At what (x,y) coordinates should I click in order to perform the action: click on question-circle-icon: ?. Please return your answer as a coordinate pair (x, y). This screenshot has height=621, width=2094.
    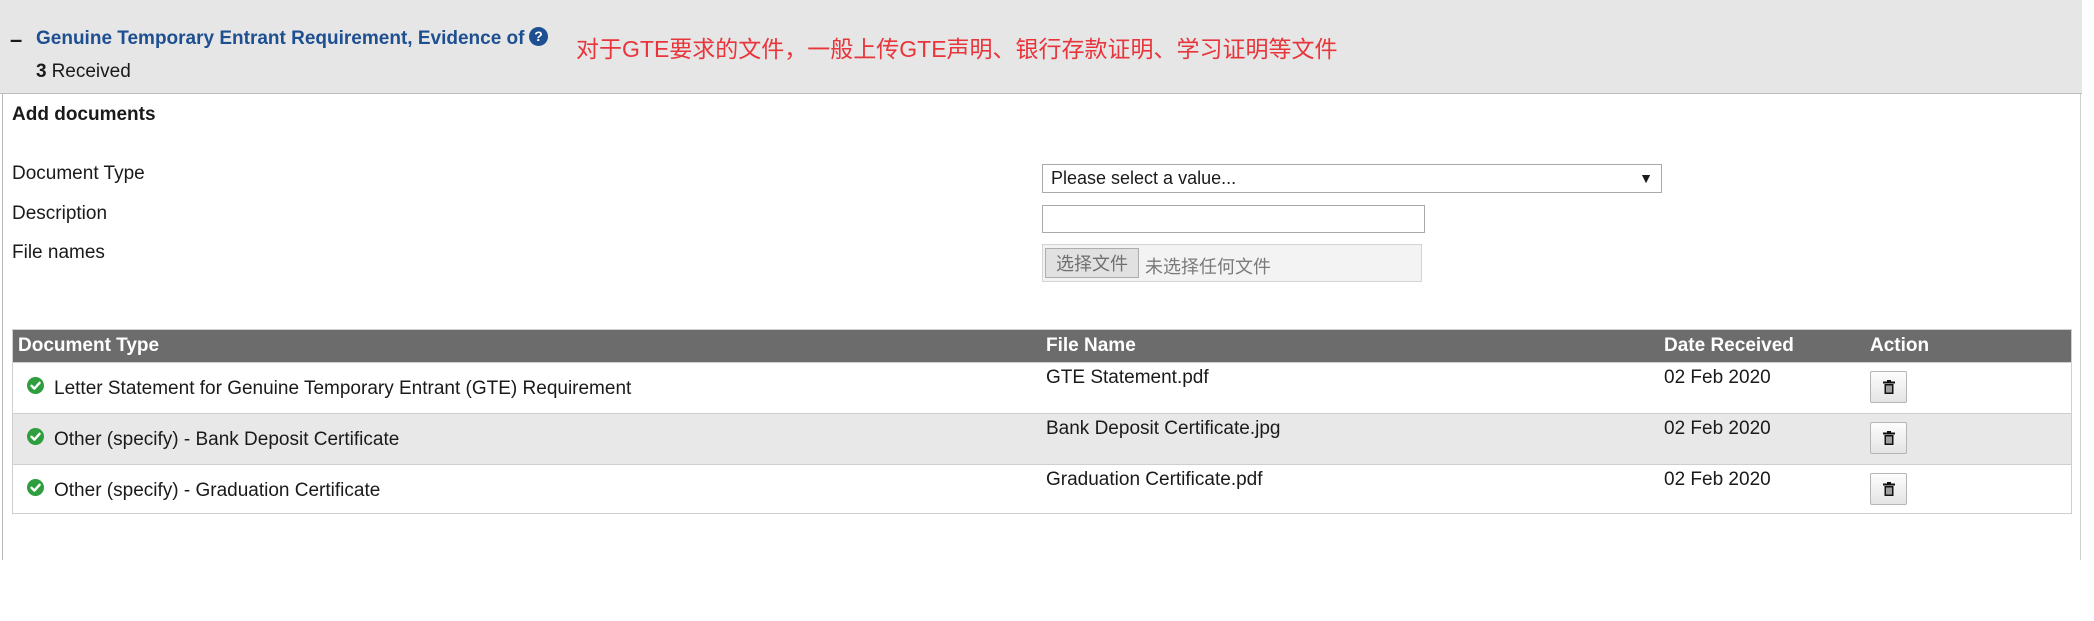
    Looking at the image, I should click on (538, 36).